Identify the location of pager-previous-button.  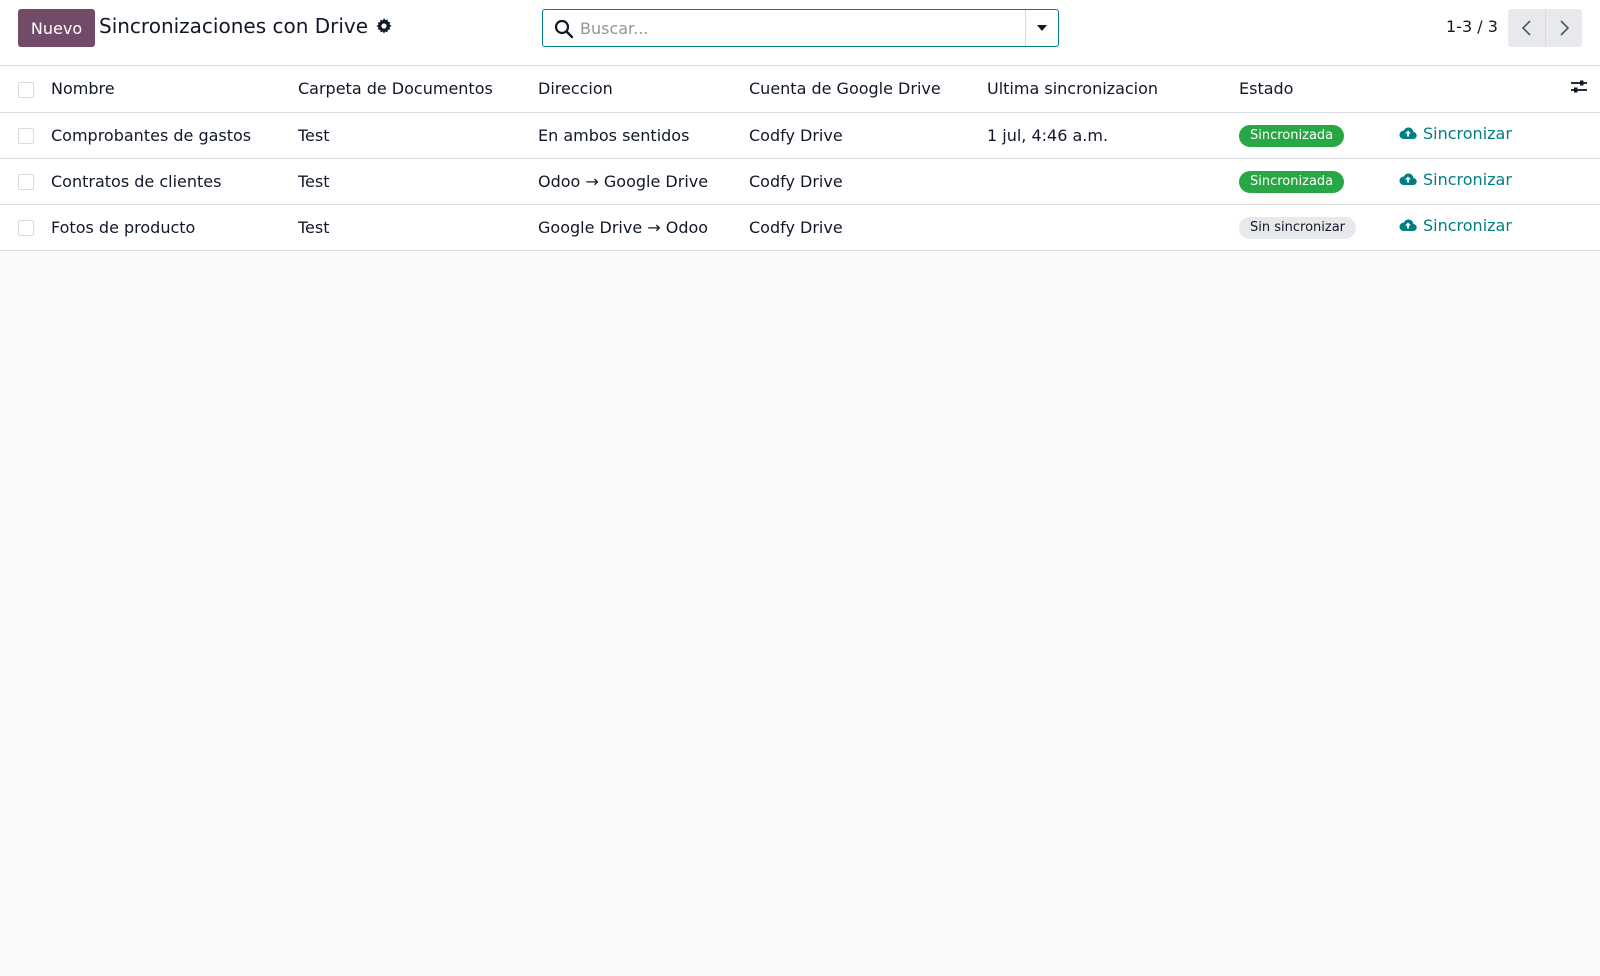
(1526, 28).